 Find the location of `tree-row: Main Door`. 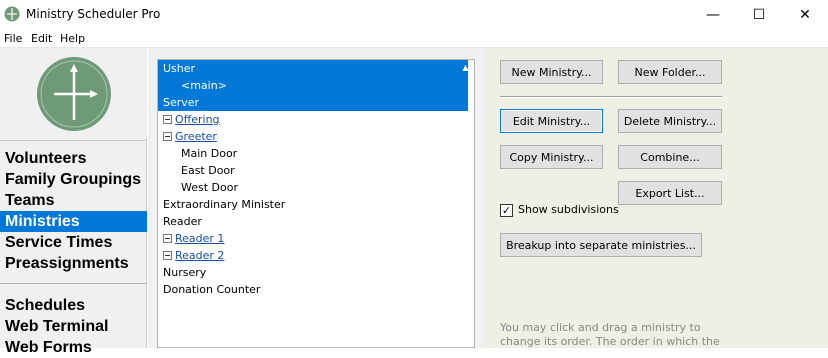

tree-row: Main Door is located at coordinates (313, 153).